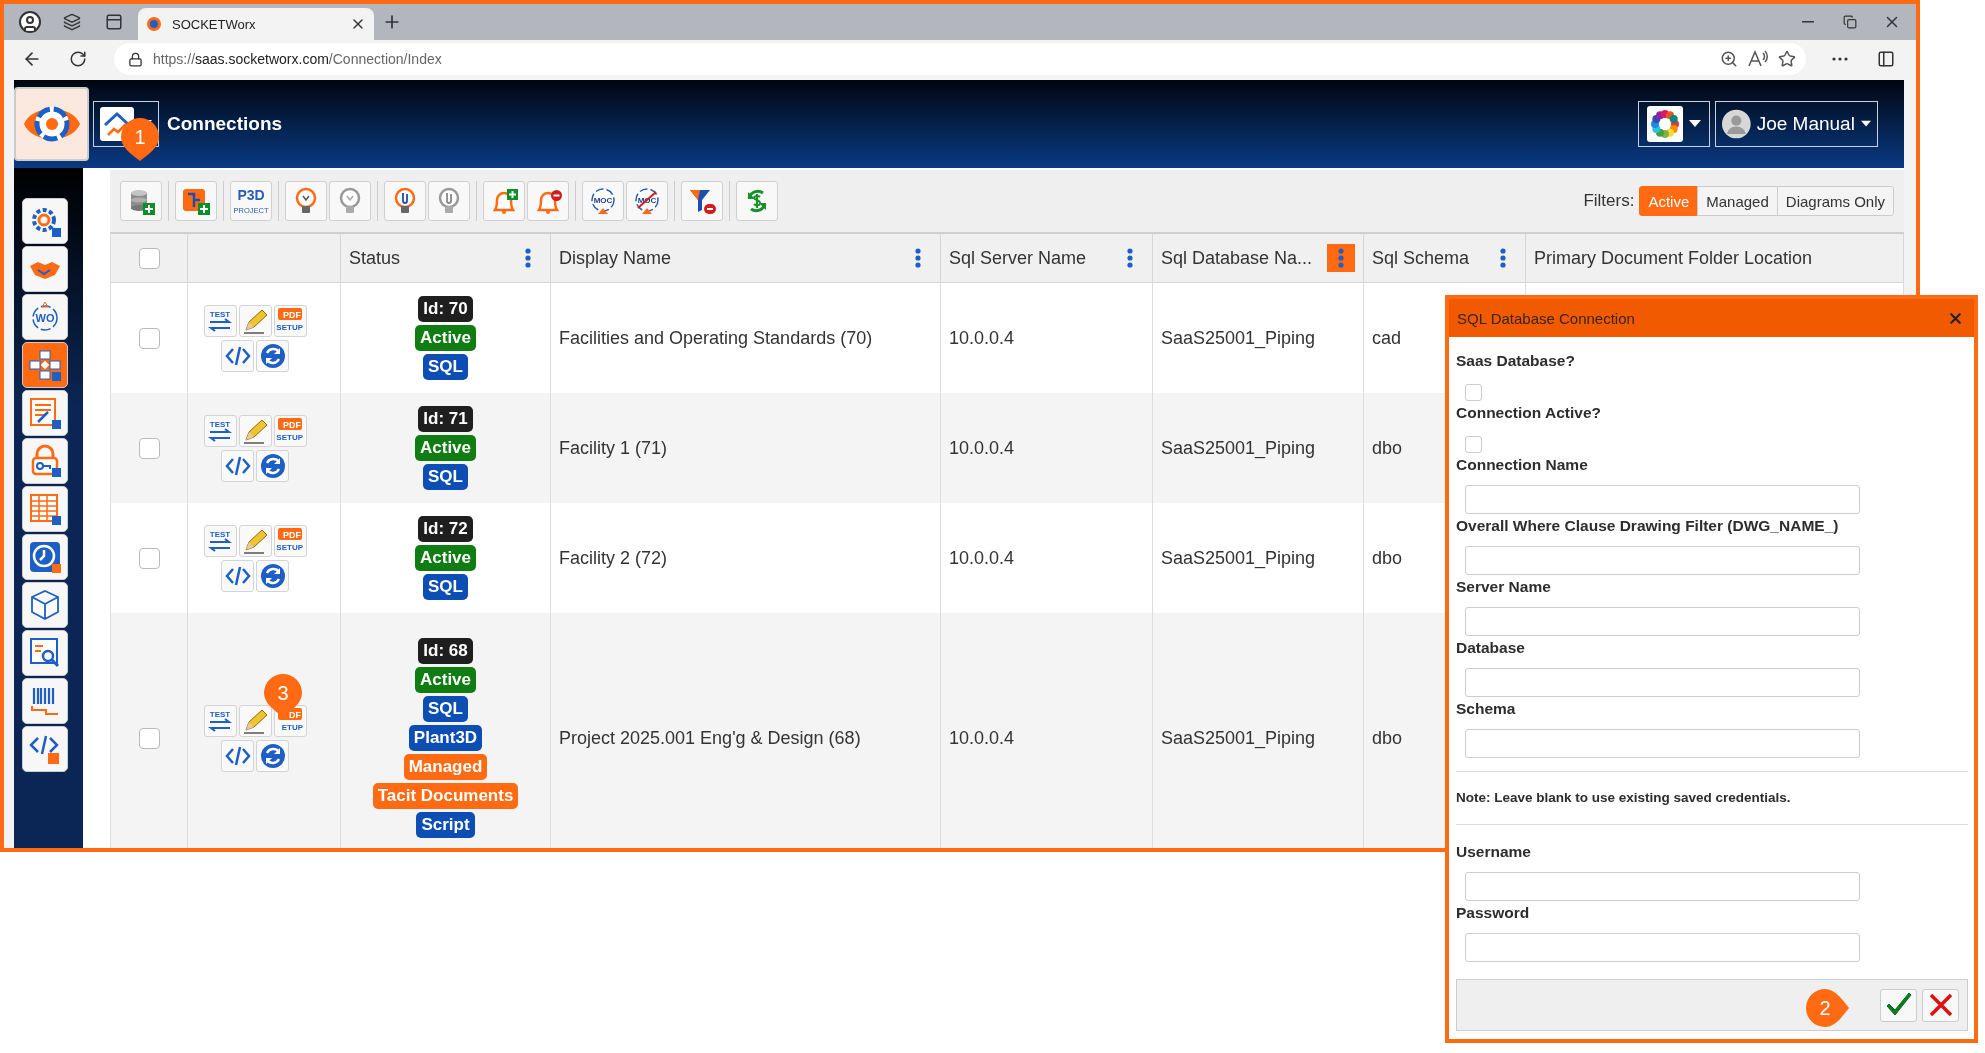 This screenshot has width=1985, height=1053. I want to click on field-label: Connection Name, so click(1522, 465).